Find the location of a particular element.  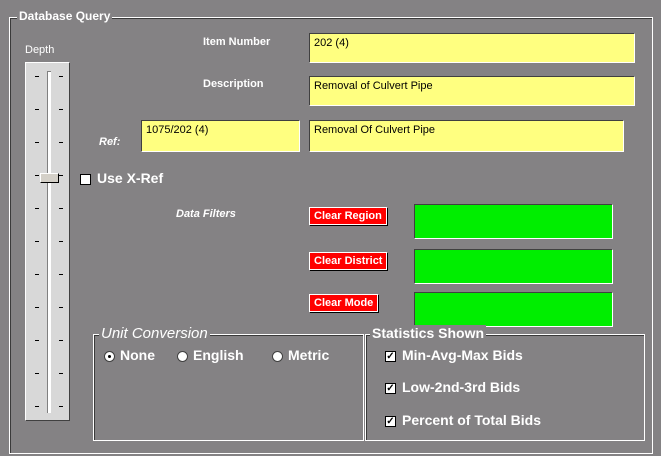

depth-label: Depth is located at coordinates (40, 50).